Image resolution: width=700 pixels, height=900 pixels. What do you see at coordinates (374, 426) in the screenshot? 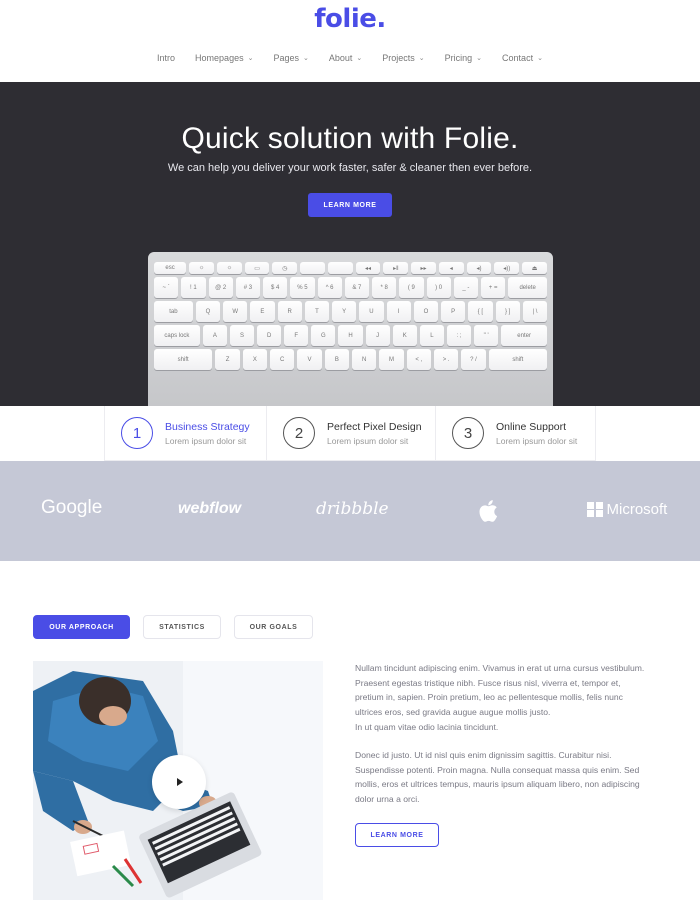
I see `feature-title: Perfect Pixel Design` at bounding box center [374, 426].